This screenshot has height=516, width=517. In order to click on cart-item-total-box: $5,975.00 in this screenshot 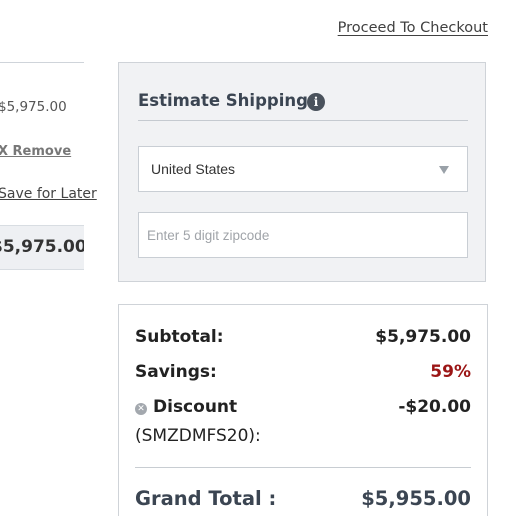, I will do `click(42, 247)`.